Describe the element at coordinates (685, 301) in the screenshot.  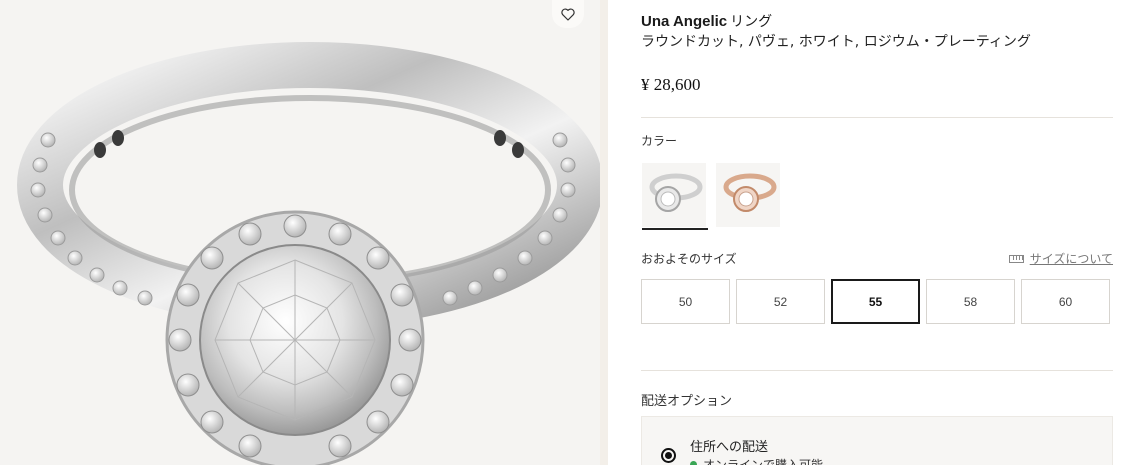
I see `size-option-50: 50` at that location.